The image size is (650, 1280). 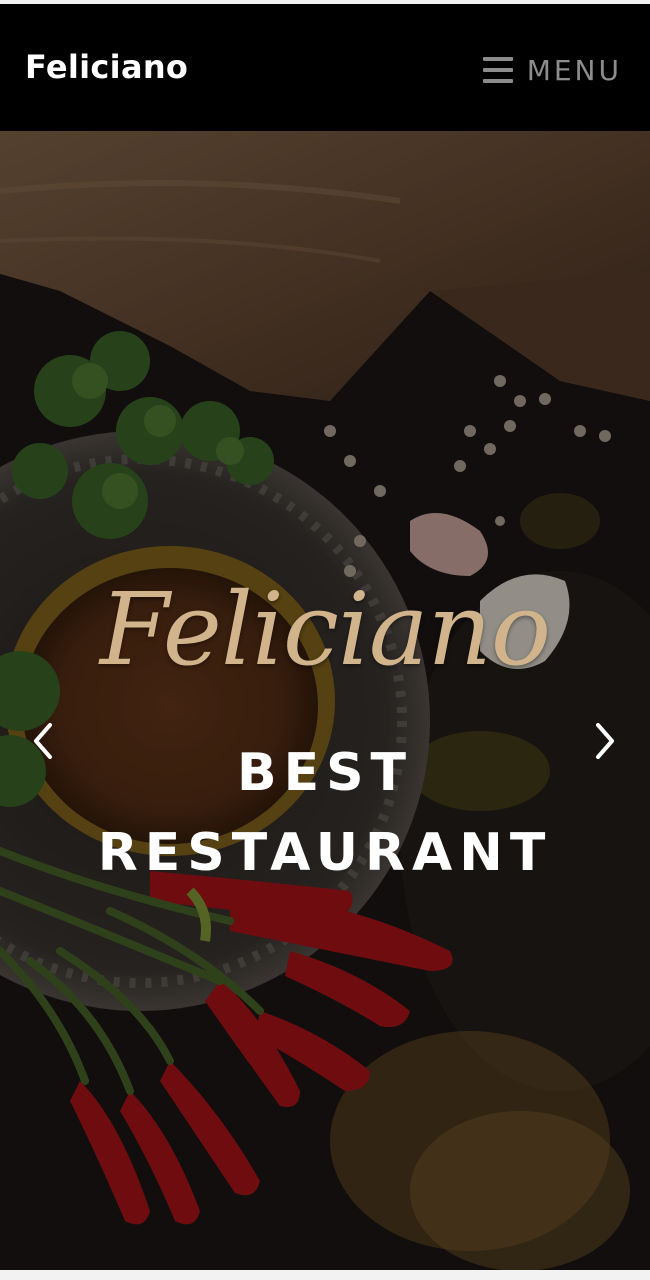 What do you see at coordinates (106, 67) in the screenshot?
I see `brand-logo: Feliciano` at bounding box center [106, 67].